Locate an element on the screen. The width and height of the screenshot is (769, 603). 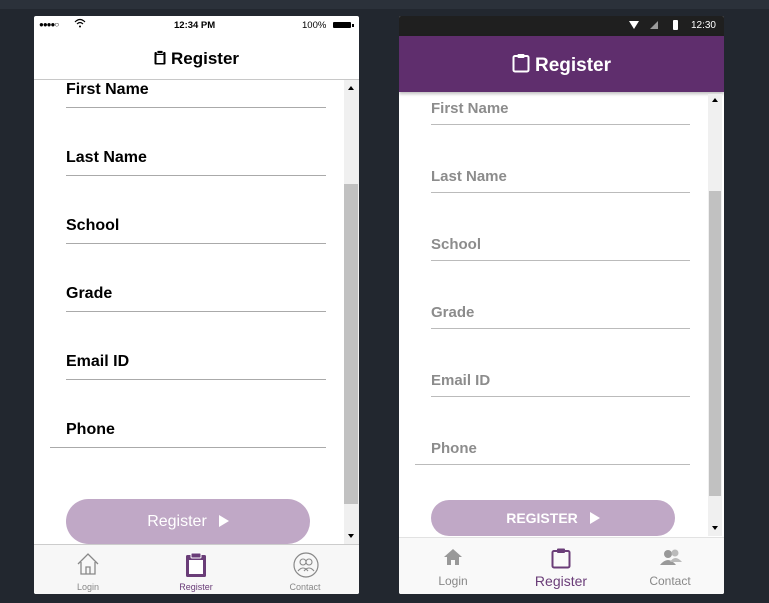
top-strip is located at coordinates (384, 4).